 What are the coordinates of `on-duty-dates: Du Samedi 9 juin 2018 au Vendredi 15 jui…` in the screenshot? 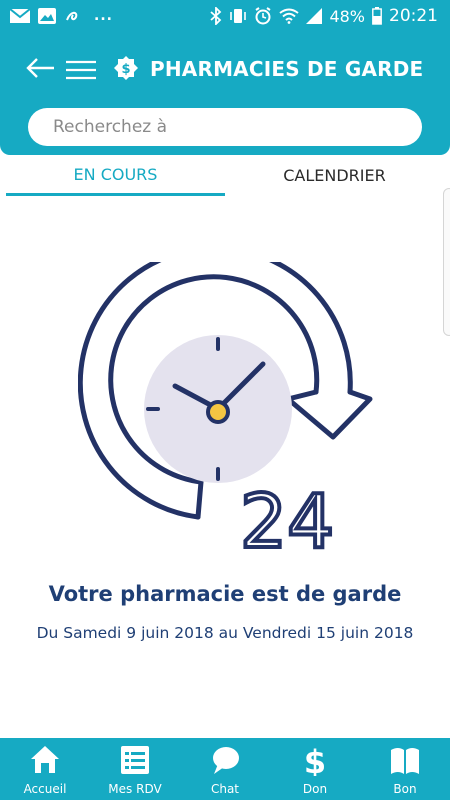 It's located at (225, 633).